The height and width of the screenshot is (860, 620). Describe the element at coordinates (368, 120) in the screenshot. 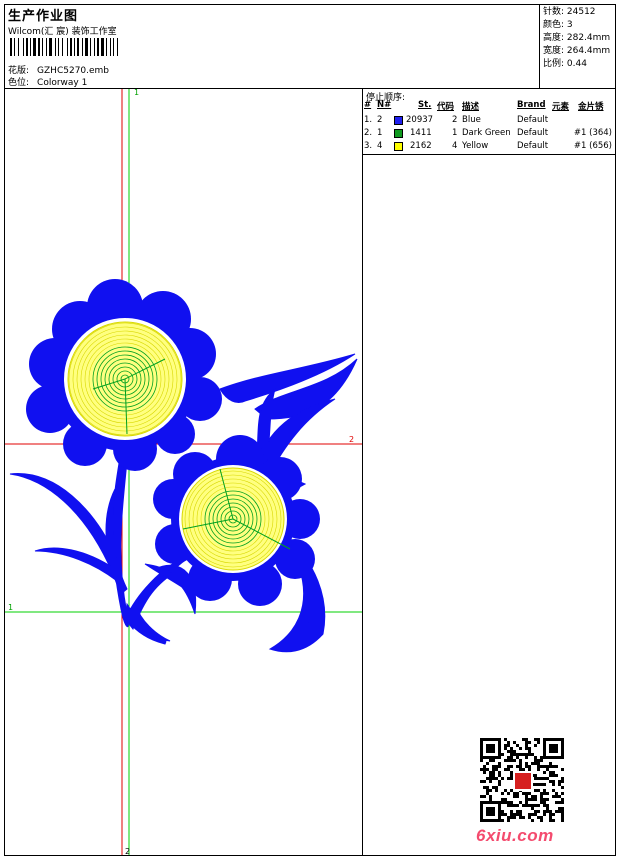

I see `row-num: 1.` at that location.